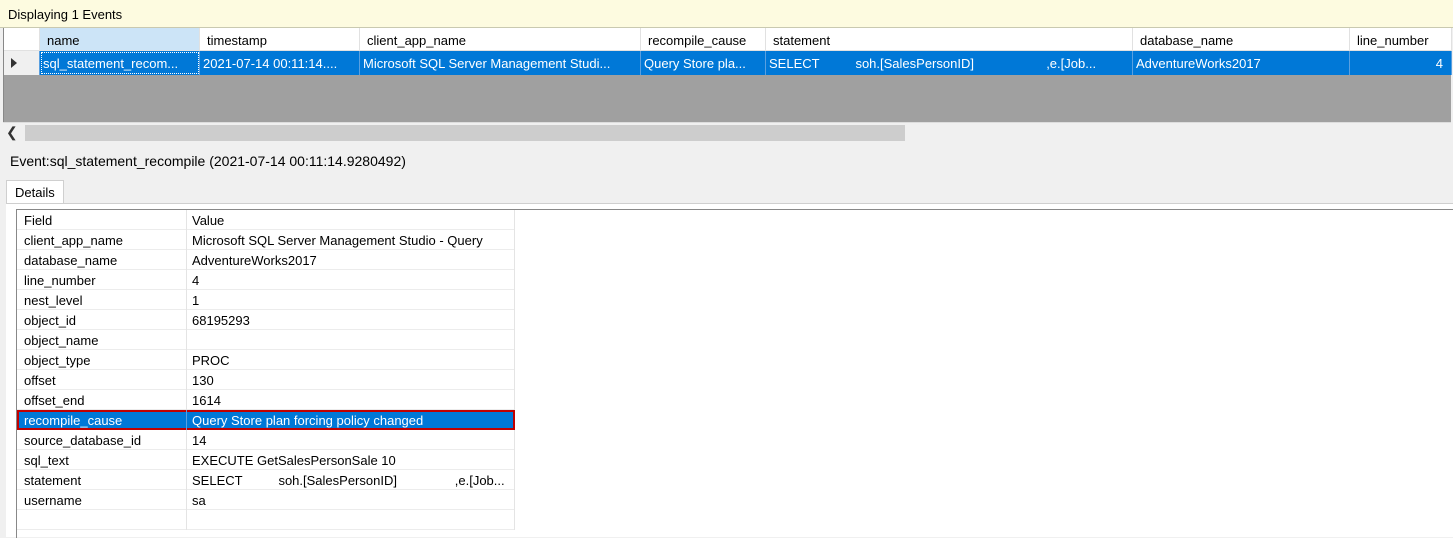  I want to click on column-header-database-name: database_name, so click(1241, 39).